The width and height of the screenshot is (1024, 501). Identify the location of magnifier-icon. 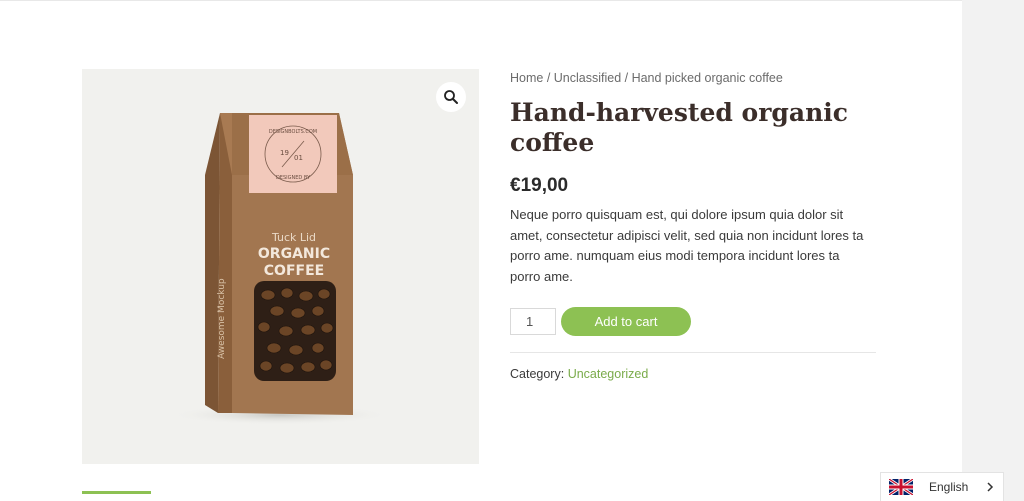
(451, 97).